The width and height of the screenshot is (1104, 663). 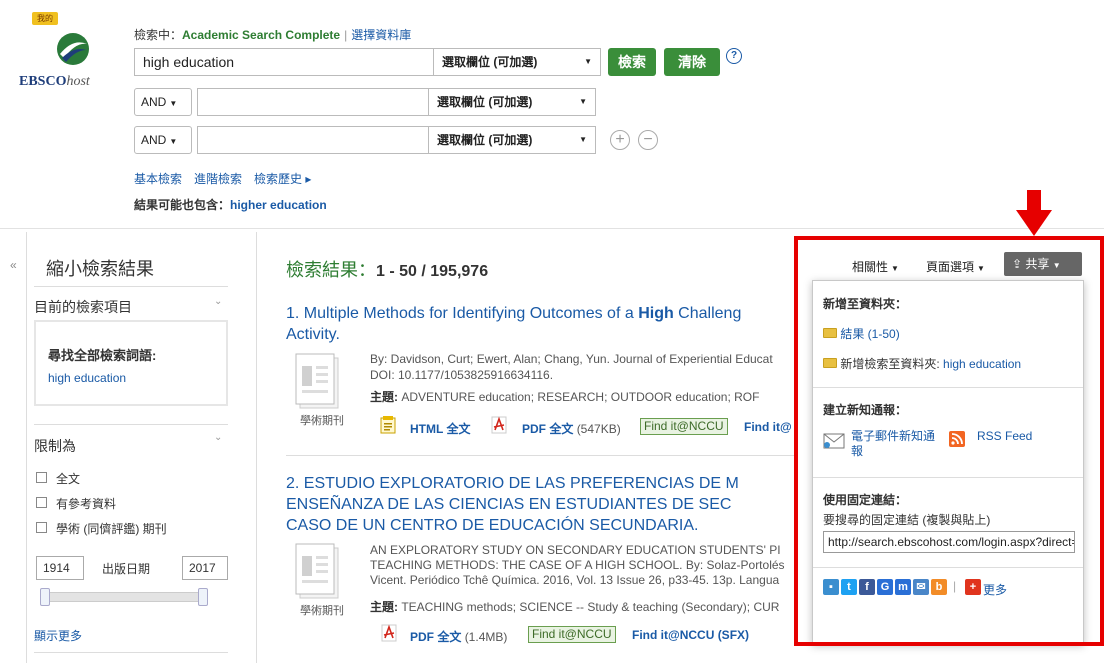 I want to click on ebsco-logo-text: EBSCOhost, so click(x=54, y=82).